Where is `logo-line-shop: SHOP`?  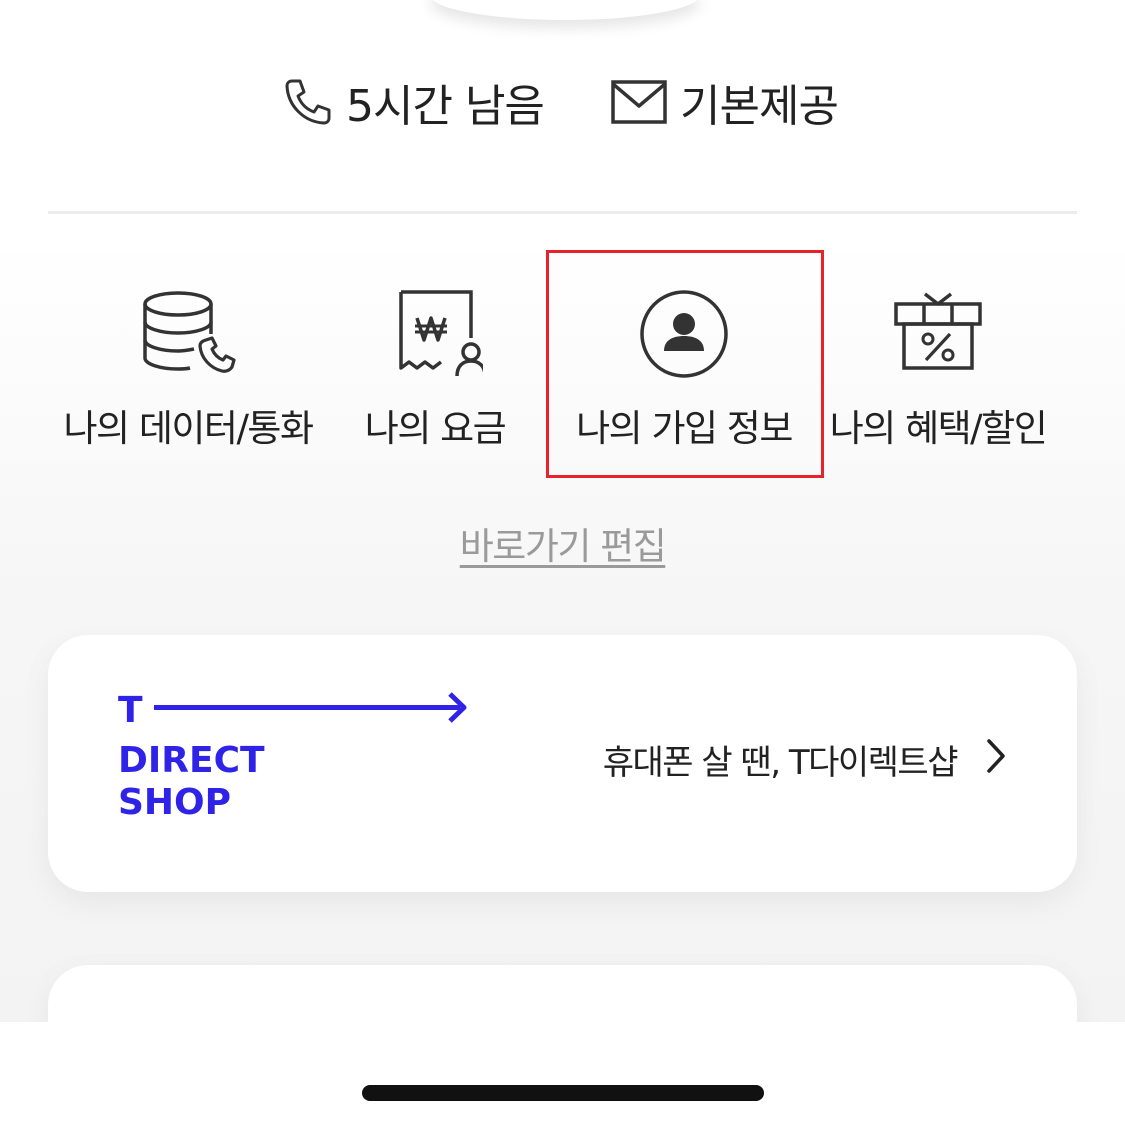 logo-line-shop: SHOP is located at coordinates (174, 802).